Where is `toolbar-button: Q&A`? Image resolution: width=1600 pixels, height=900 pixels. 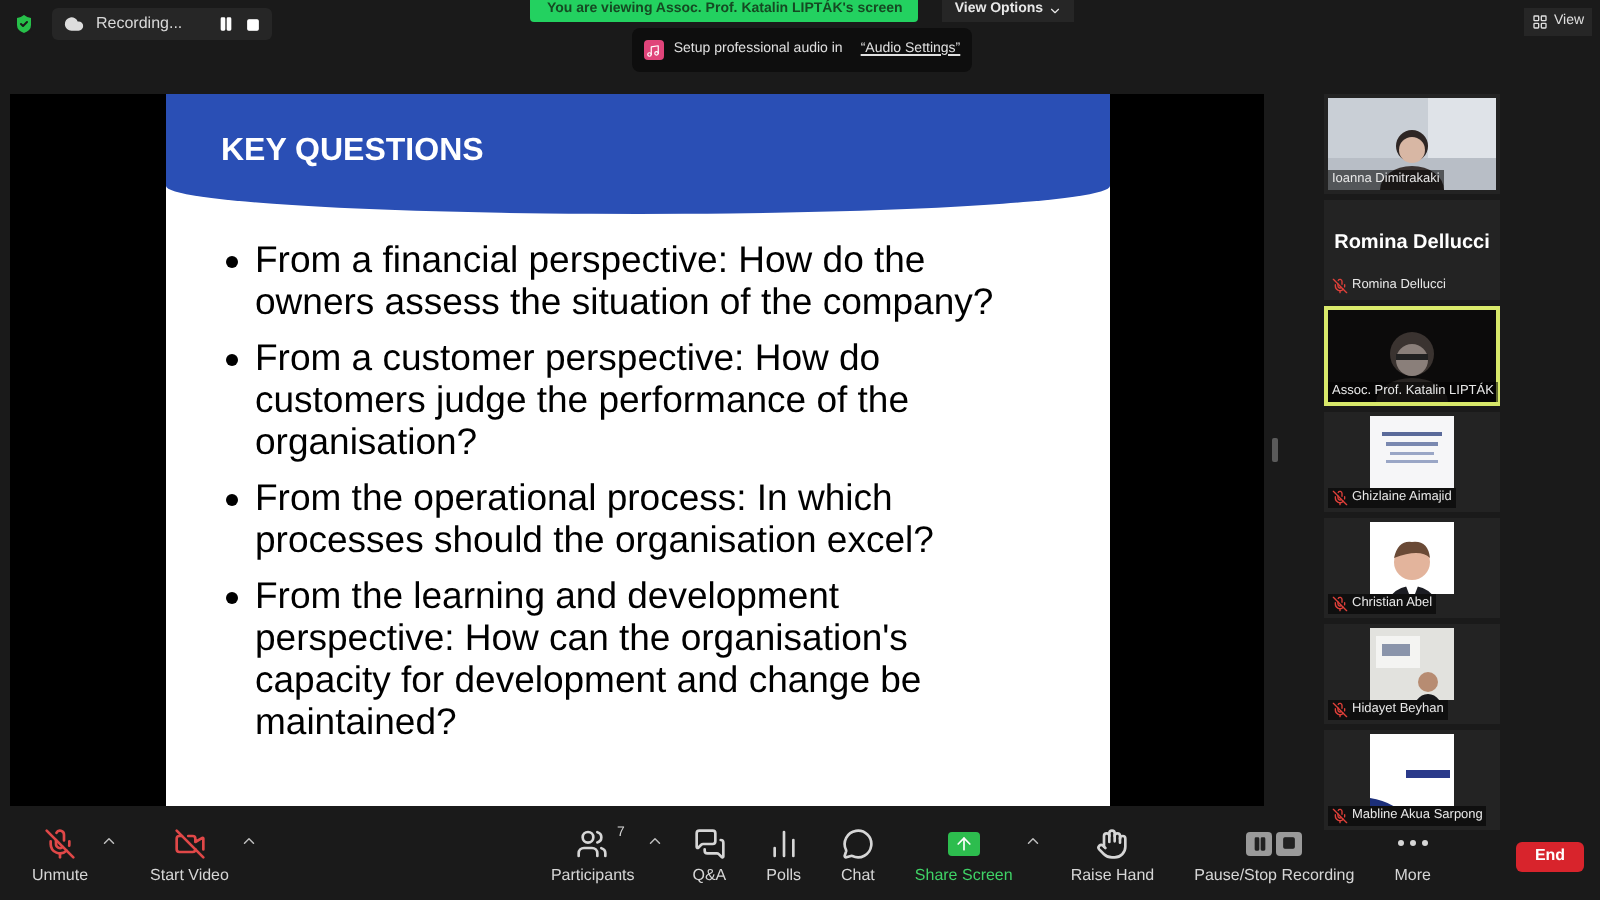
toolbar-button: Q&A is located at coordinates (709, 856).